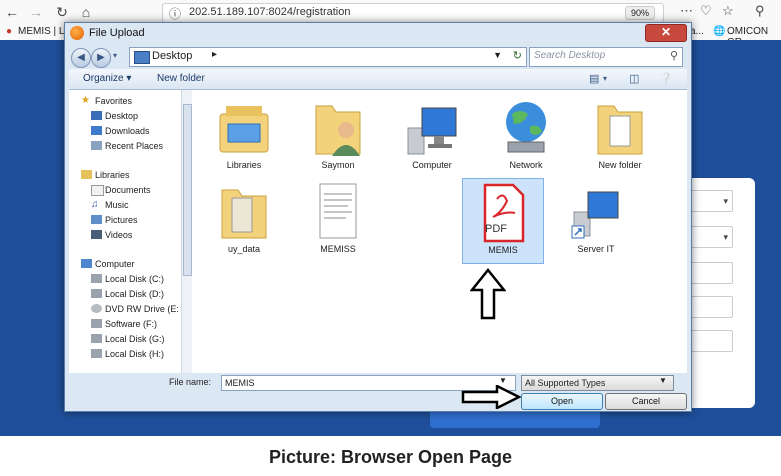  Describe the element at coordinates (136, 220) in the screenshot. I see `nav-pictures: Pictures` at that location.